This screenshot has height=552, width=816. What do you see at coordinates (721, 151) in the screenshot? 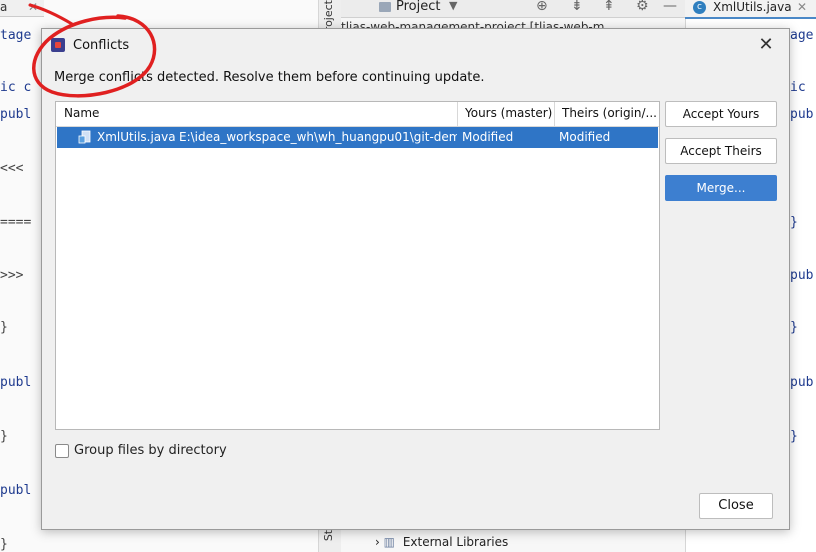
I see `accept-theirs-button: Accept Theirs` at bounding box center [721, 151].